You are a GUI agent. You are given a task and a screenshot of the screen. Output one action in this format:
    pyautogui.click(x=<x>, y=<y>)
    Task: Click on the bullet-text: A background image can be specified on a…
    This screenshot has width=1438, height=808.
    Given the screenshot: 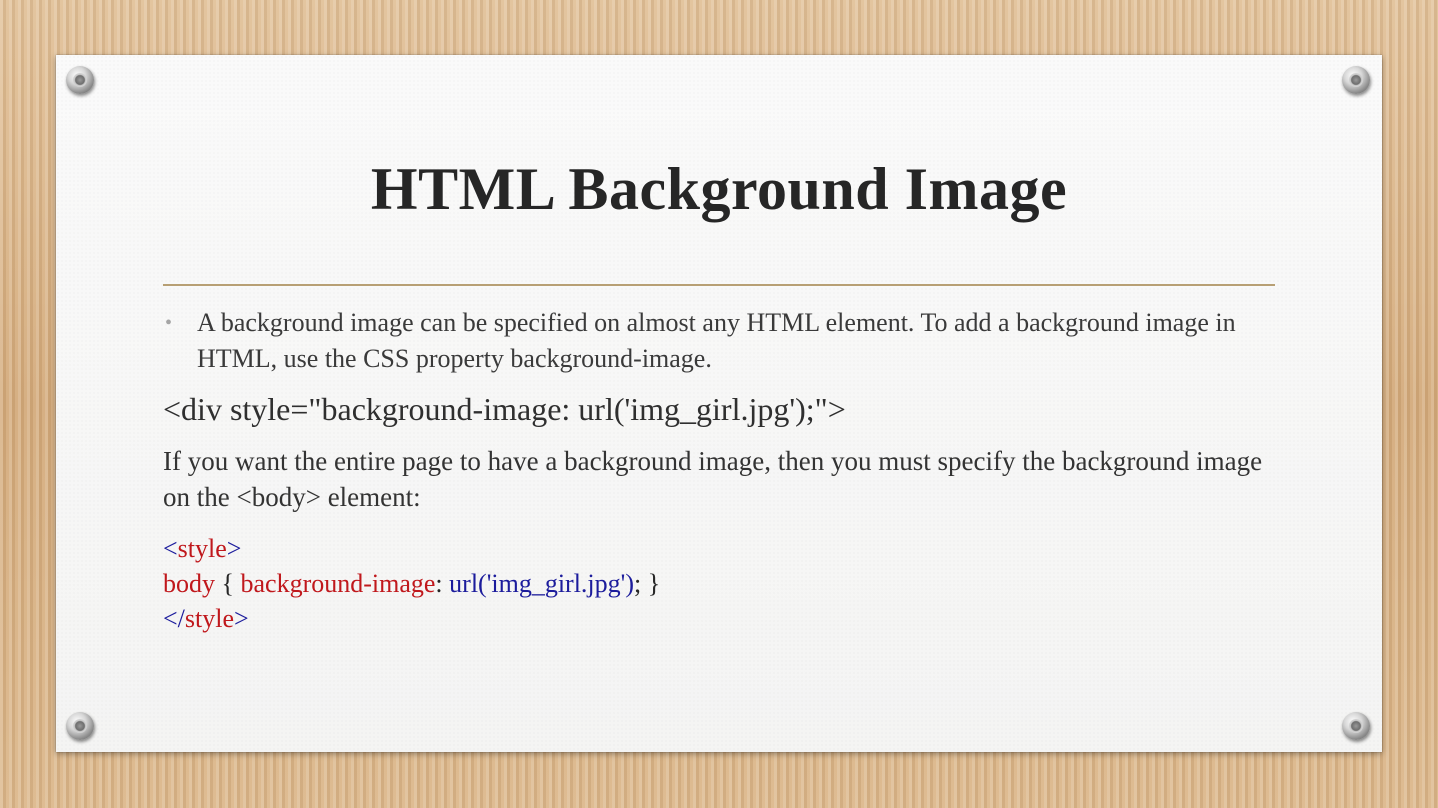 What is the action you would take?
    pyautogui.click(x=716, y=340)
    